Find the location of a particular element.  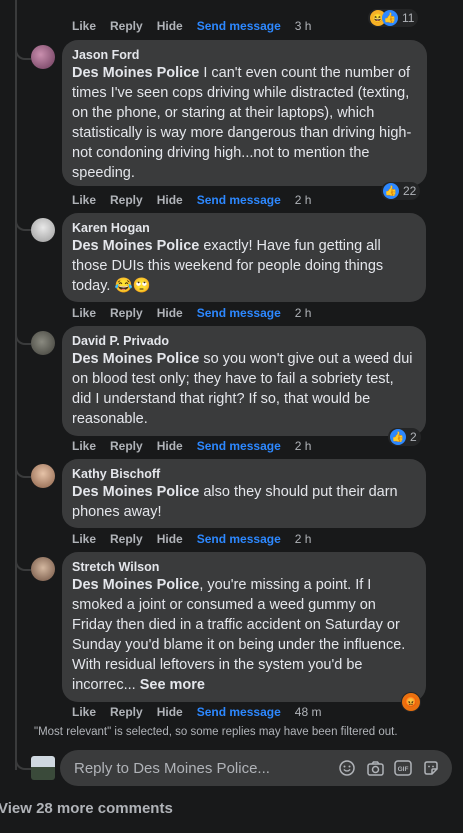

see-more-link: See more is located at coordinates (172, 685).